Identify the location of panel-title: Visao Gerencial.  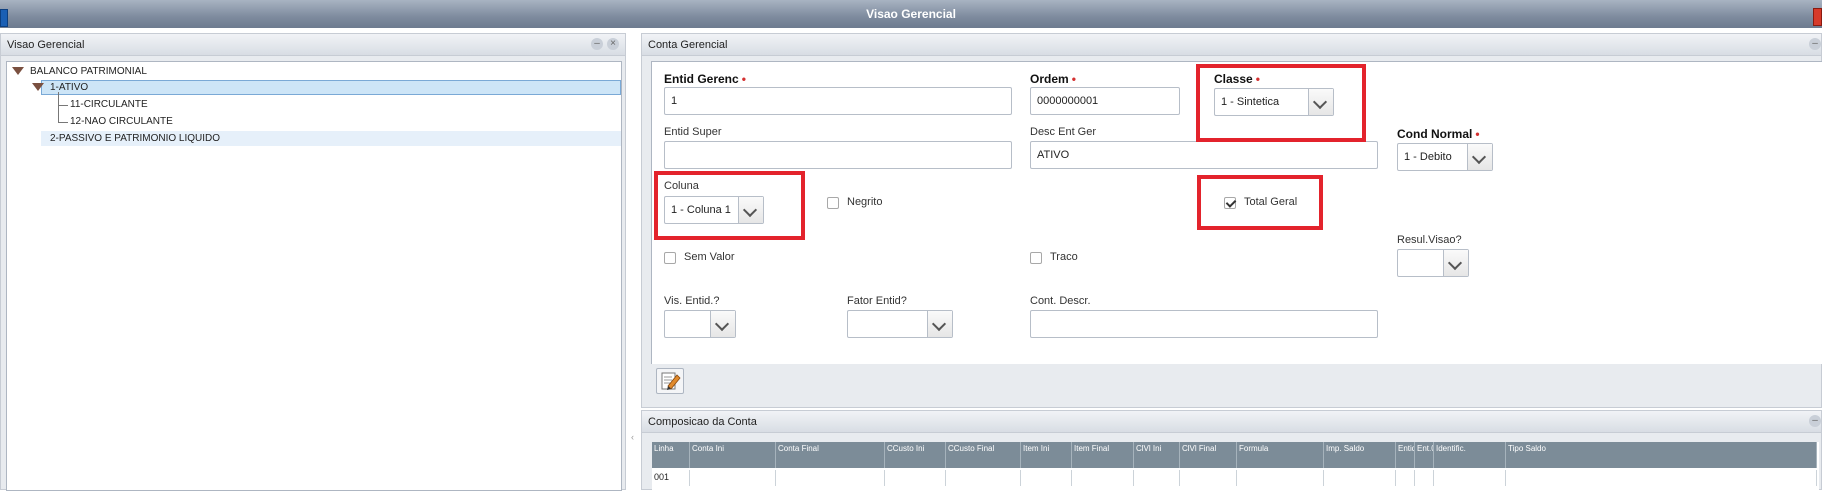
(46, 45).